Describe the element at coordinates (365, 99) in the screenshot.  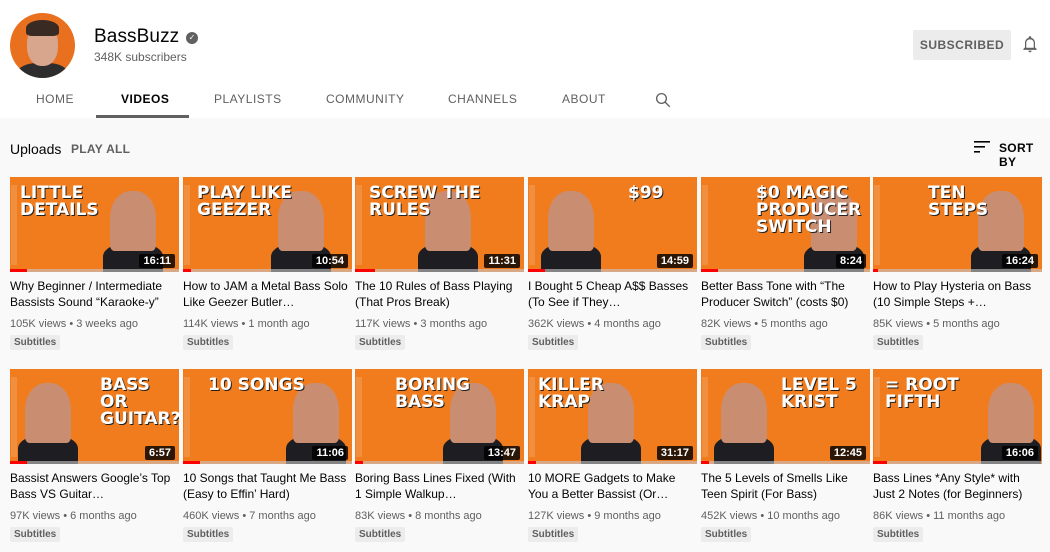
I see `tab-community: COMMUNITY` at that location.